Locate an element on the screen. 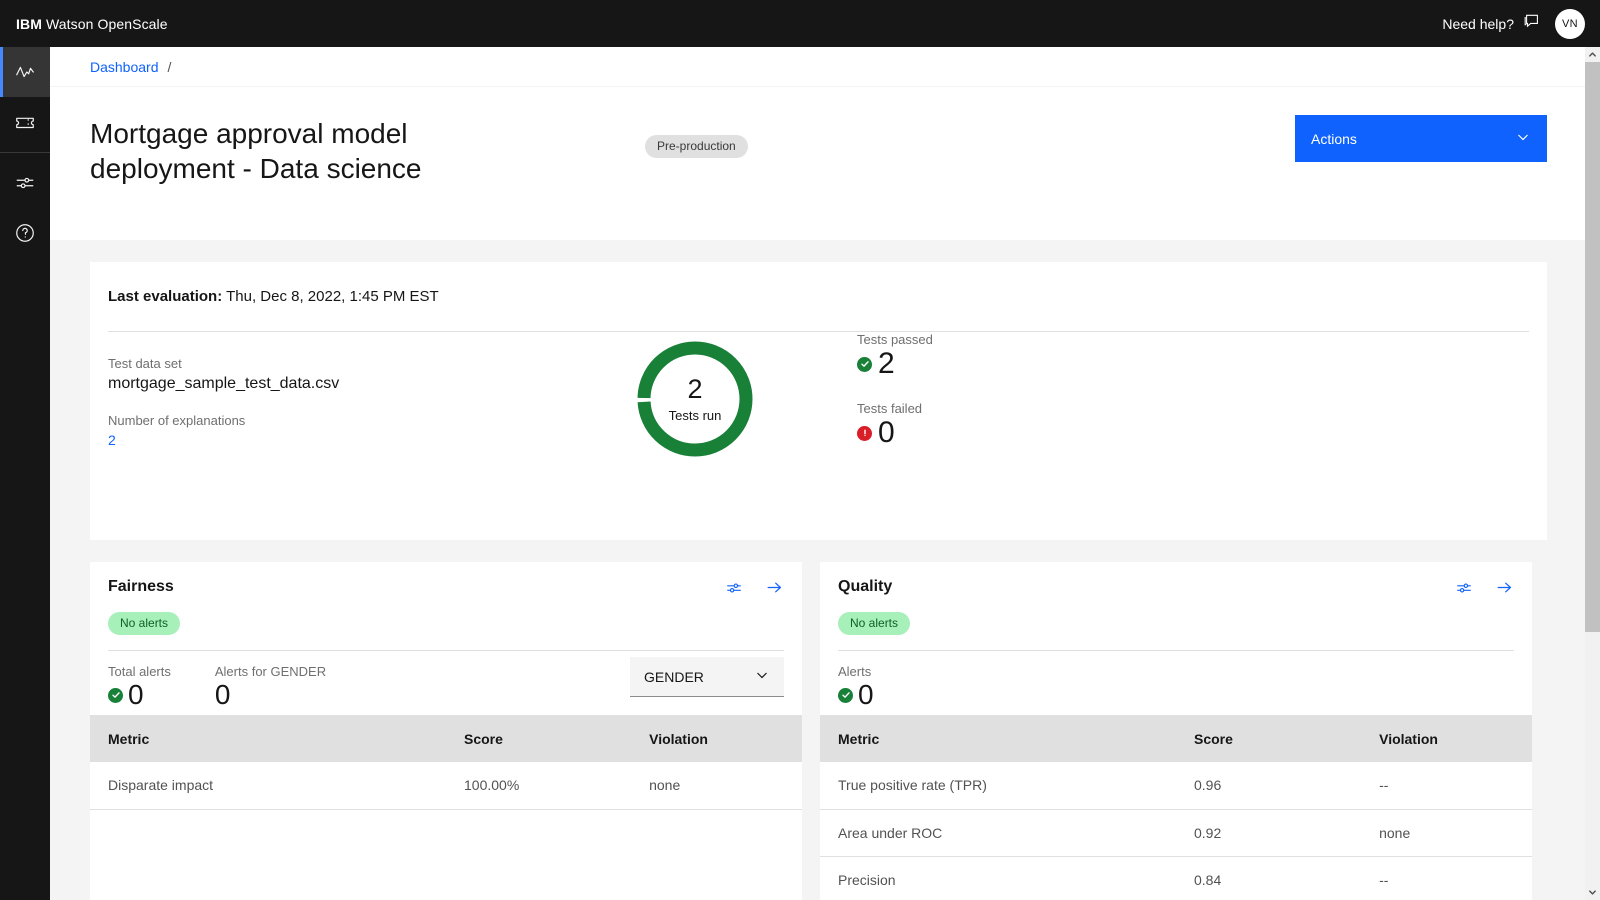  explanations-link: 2 is located at coordinates (112, 440).